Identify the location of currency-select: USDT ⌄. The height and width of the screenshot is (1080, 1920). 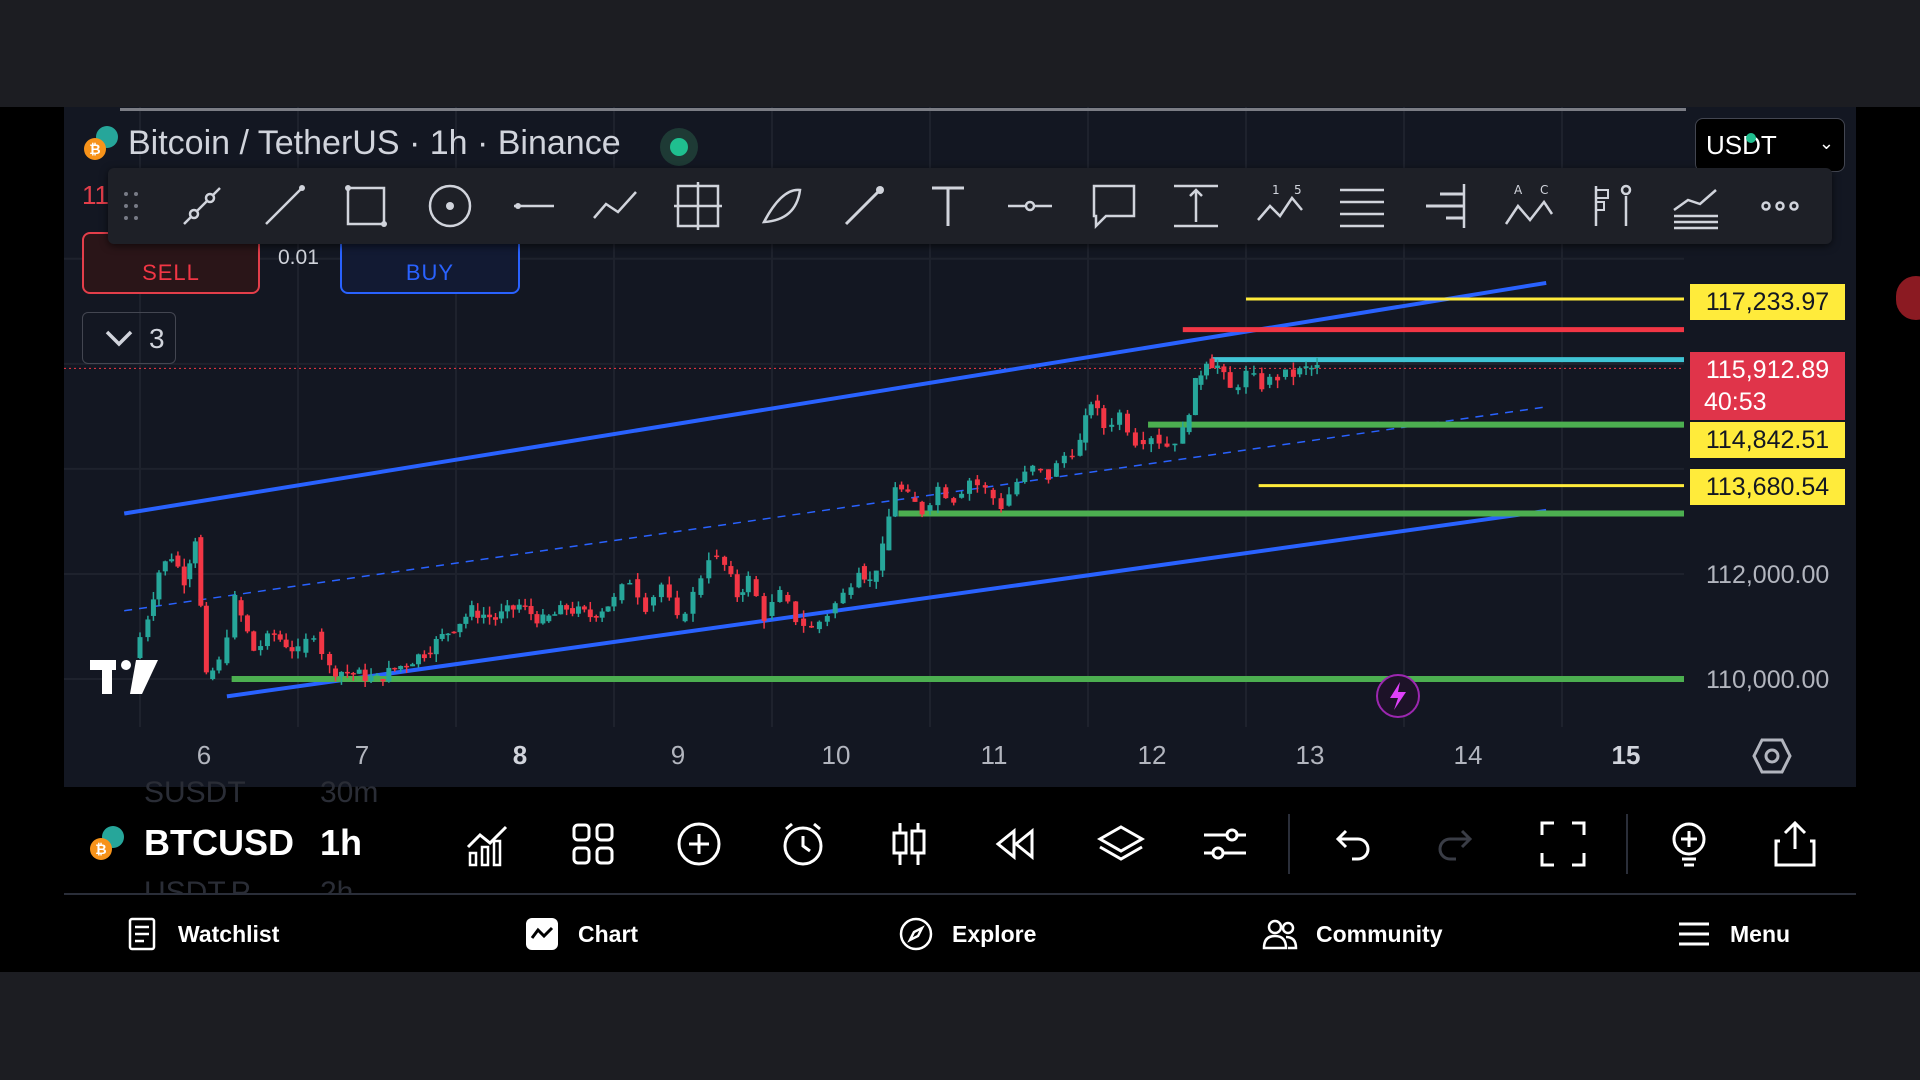
(1770, 145).